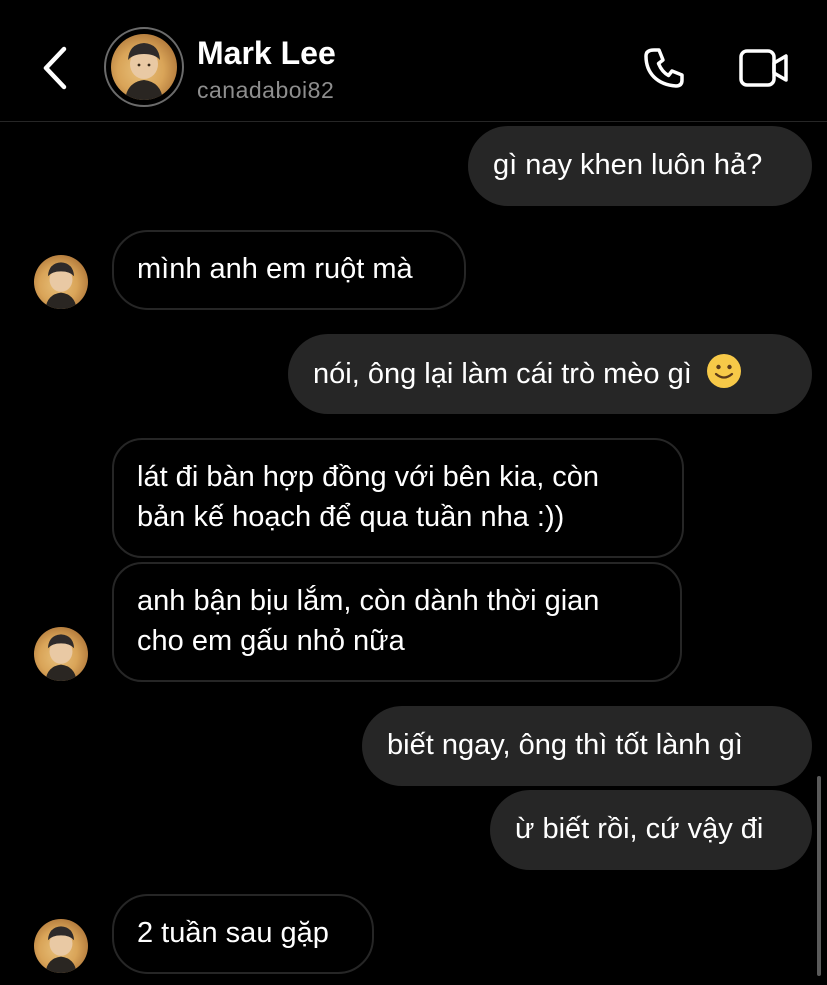 Image resolution: width=827 pixels, height=985 pixels. I want to click on message-outgoing: nói, ông lại làm cái trò mèo gì, so click(550, 374).